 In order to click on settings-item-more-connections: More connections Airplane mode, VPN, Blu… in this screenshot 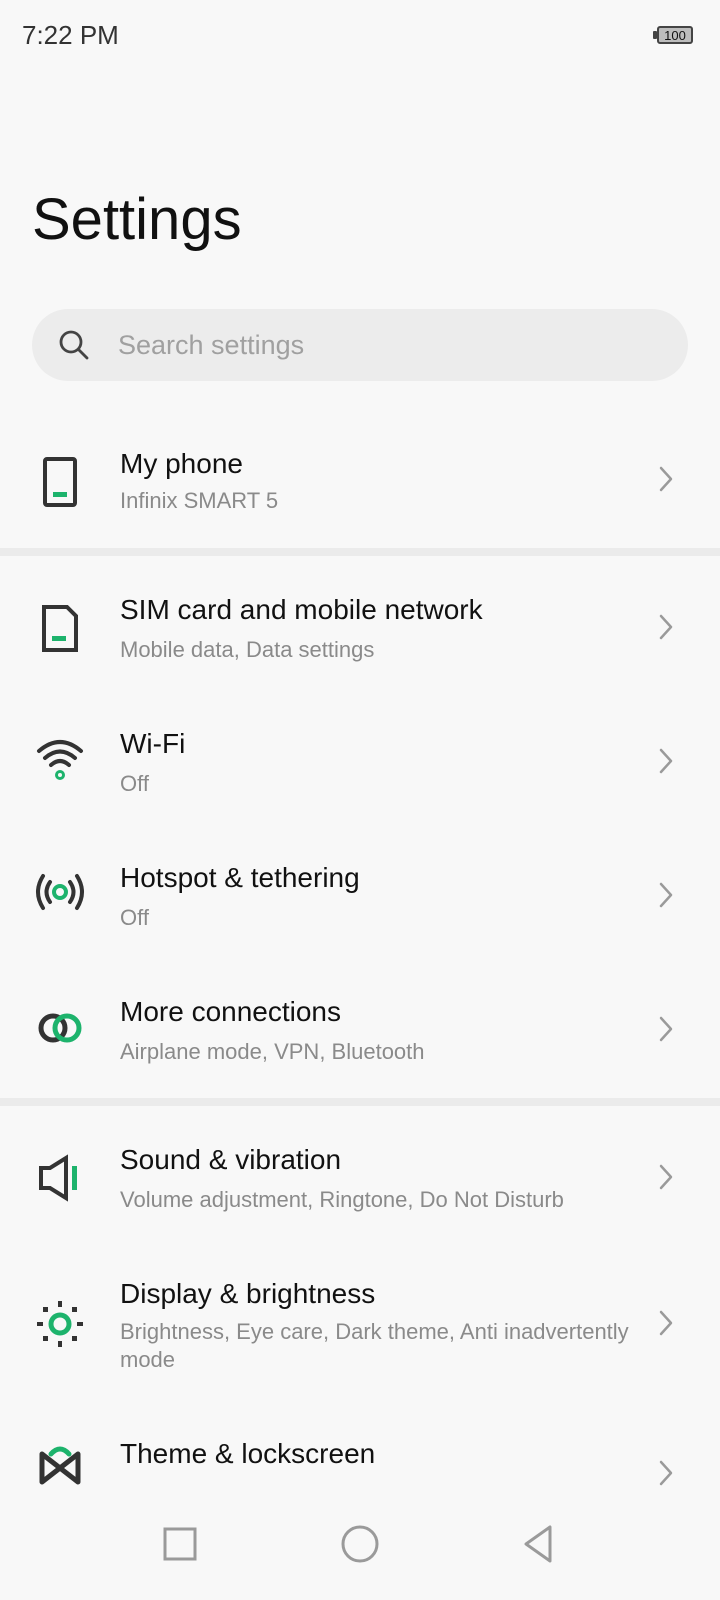, I will do `click(360, 1028)`.